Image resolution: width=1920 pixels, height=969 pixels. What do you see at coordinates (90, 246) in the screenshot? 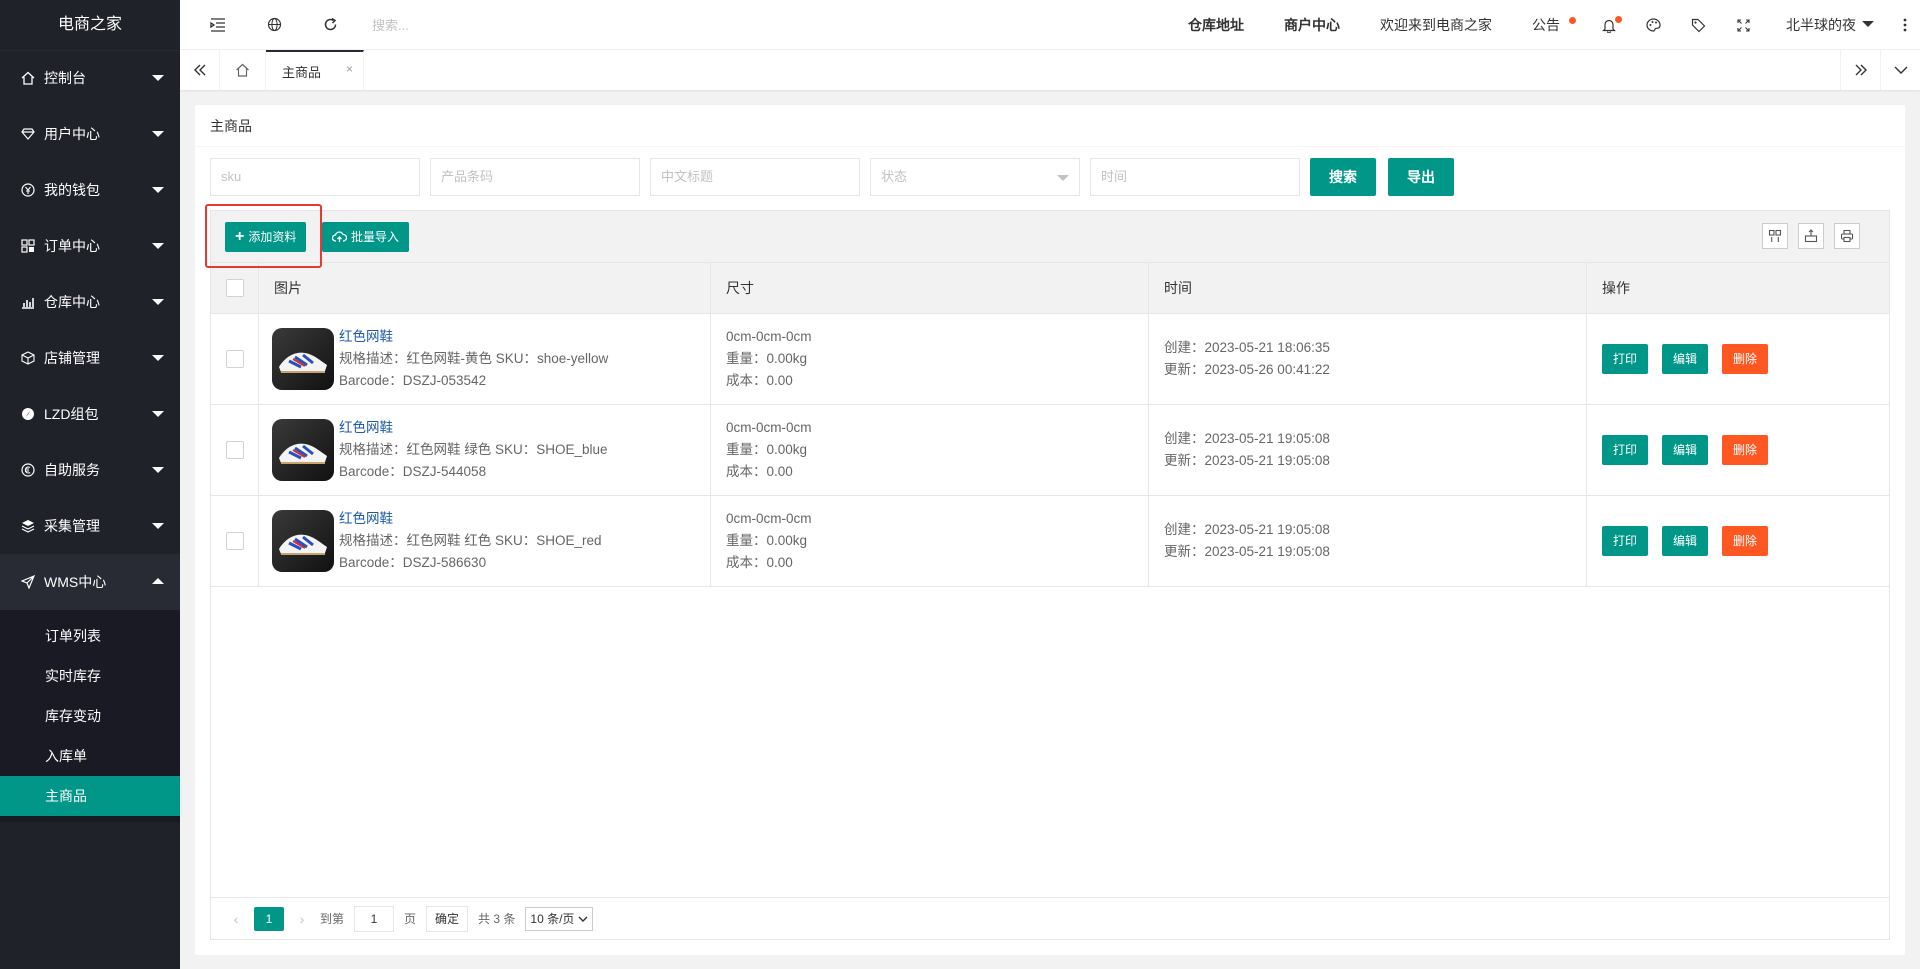
I see `sidebar-item-orders: 订单中心` at bounding box center [90, 246].